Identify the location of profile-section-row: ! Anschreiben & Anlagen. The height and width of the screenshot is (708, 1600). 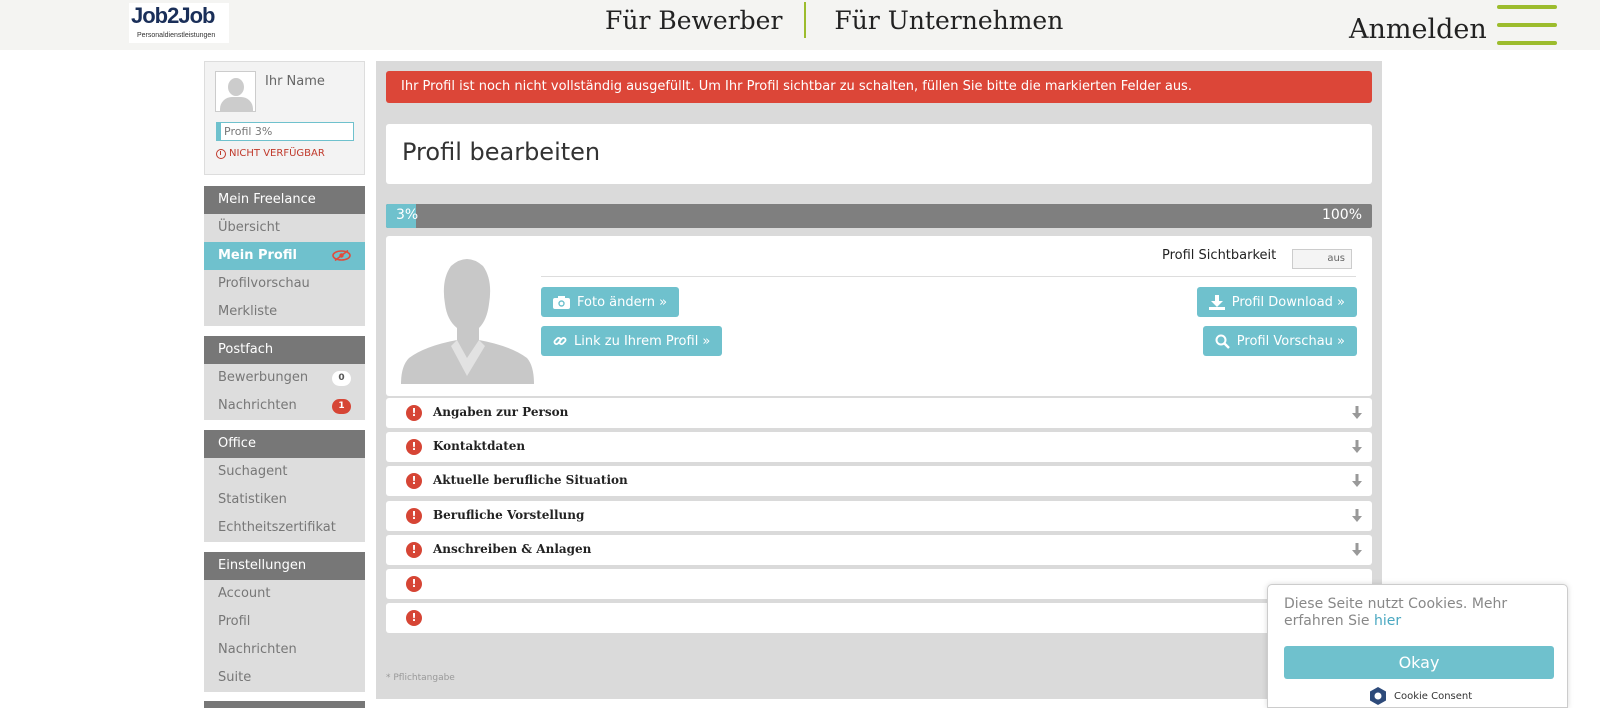
(879, 550).